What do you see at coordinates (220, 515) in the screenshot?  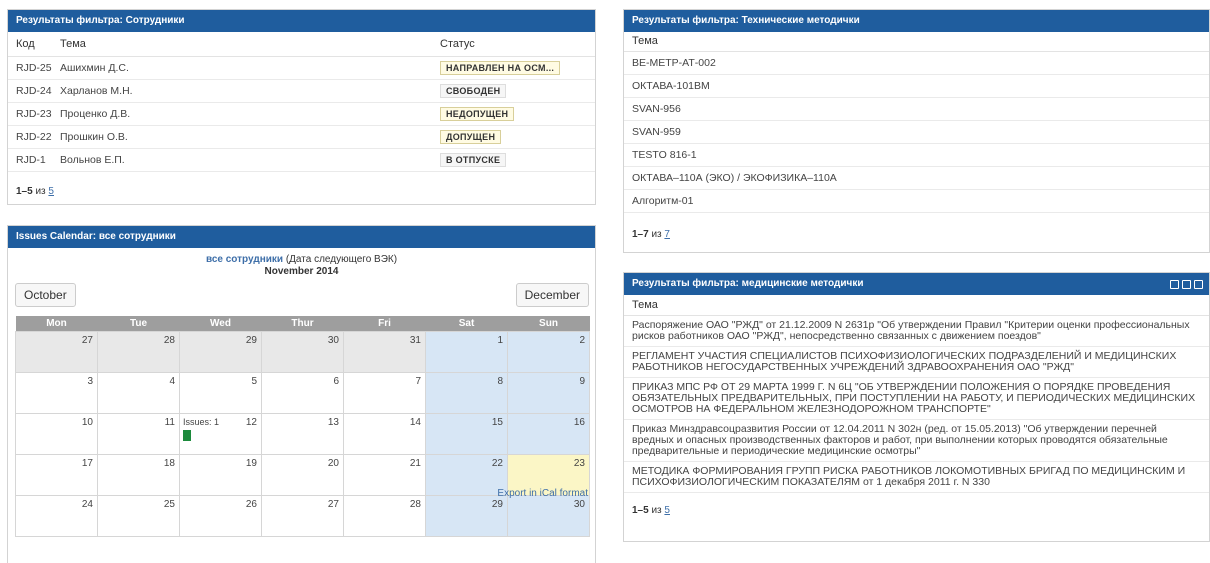 I see `calendar-day: 26` at bounding box center [220, 515].